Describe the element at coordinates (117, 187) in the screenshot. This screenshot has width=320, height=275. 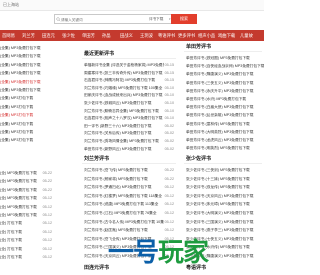
I see `list-item-title: 刘兰芳评书 (罗通扫北) MP3免费打包下载` at that location.